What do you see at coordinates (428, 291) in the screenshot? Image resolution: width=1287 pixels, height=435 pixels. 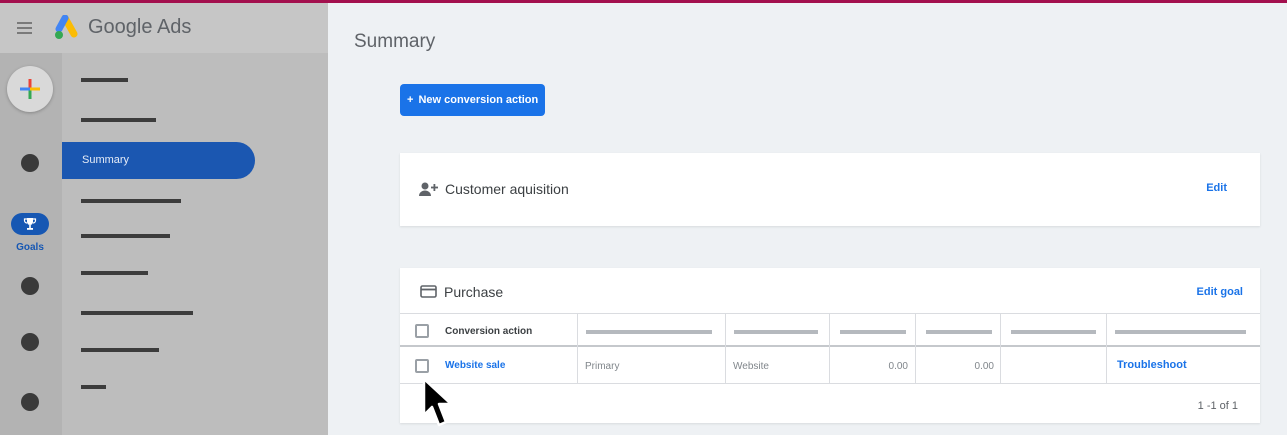 I see `credit-card-icon` at bounding box center [428, 291].